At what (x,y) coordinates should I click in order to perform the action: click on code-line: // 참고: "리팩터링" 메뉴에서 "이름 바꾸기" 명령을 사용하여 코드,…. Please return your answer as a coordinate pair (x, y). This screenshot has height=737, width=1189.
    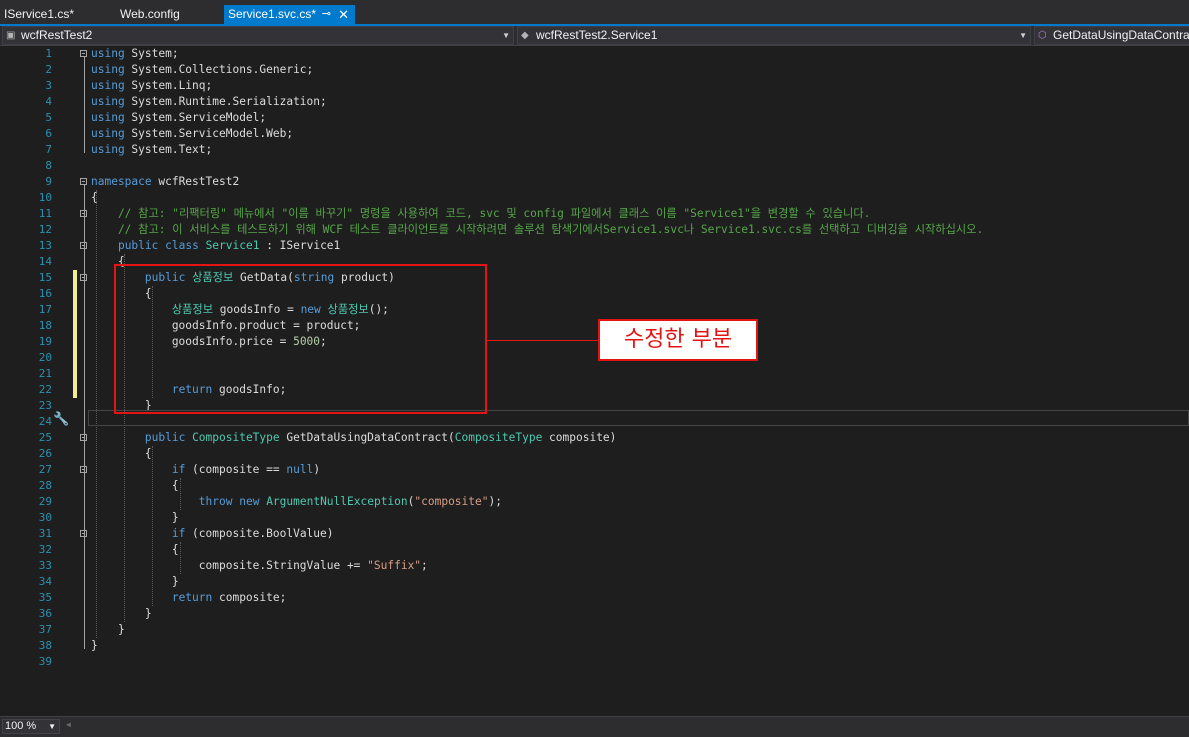
    Looking at the image, I should click on (480, 214).